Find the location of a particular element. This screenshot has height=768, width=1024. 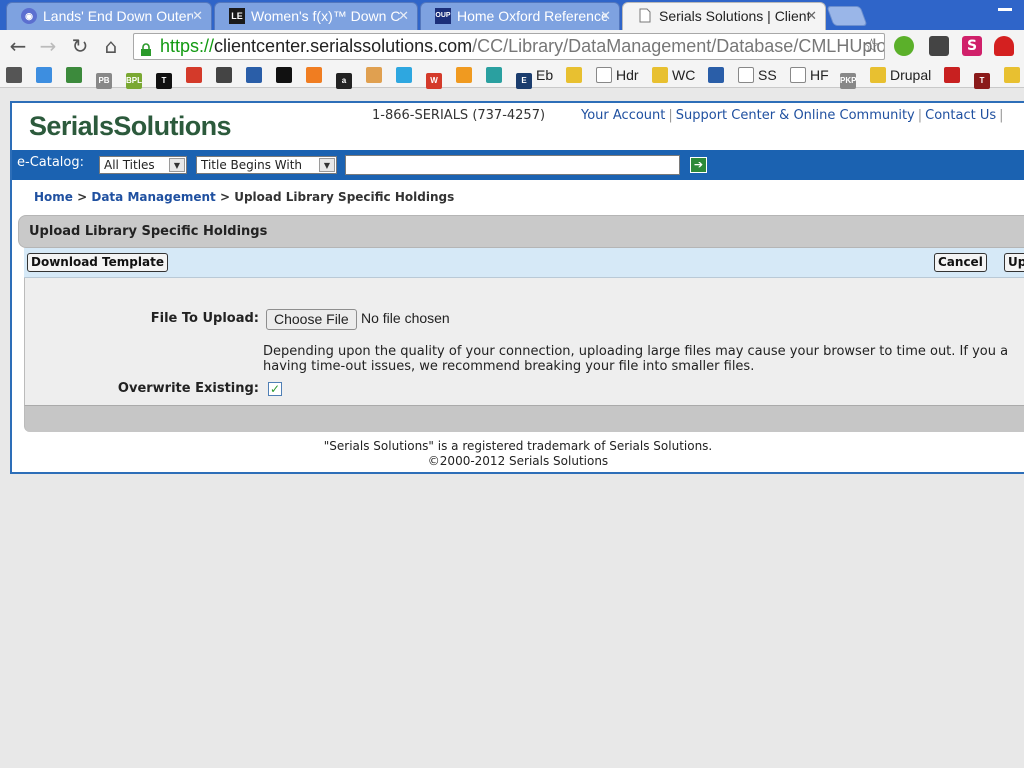

title-scope-select: All Titles ▼ is located at coordinates (143, 165).